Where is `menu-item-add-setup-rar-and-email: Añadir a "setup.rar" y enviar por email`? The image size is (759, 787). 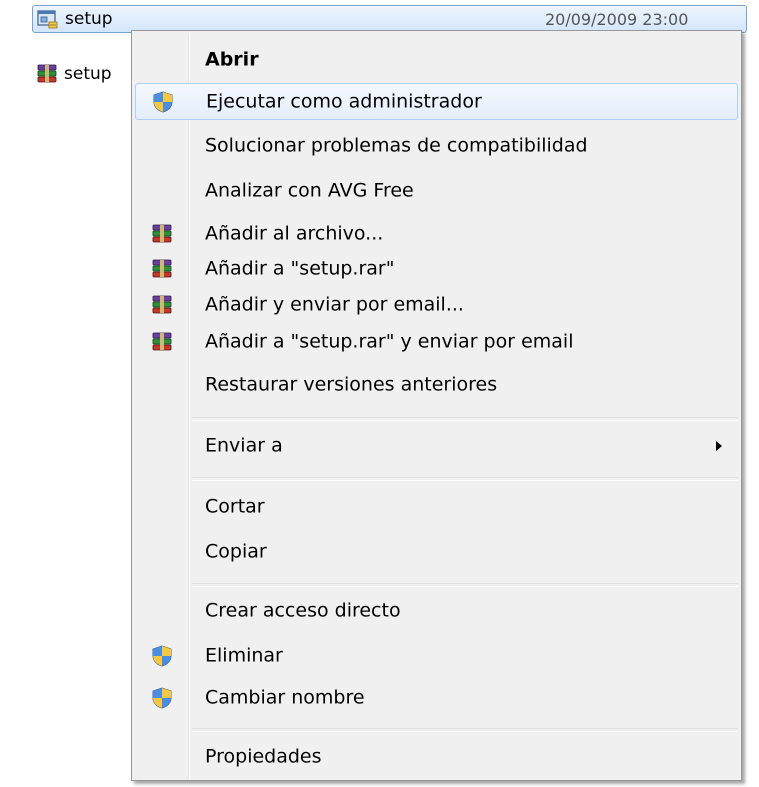 menu-item-add-setup-rar-and-email: Añadir a "setup.rar" y enviar por email is located at coordinates (436, 341).